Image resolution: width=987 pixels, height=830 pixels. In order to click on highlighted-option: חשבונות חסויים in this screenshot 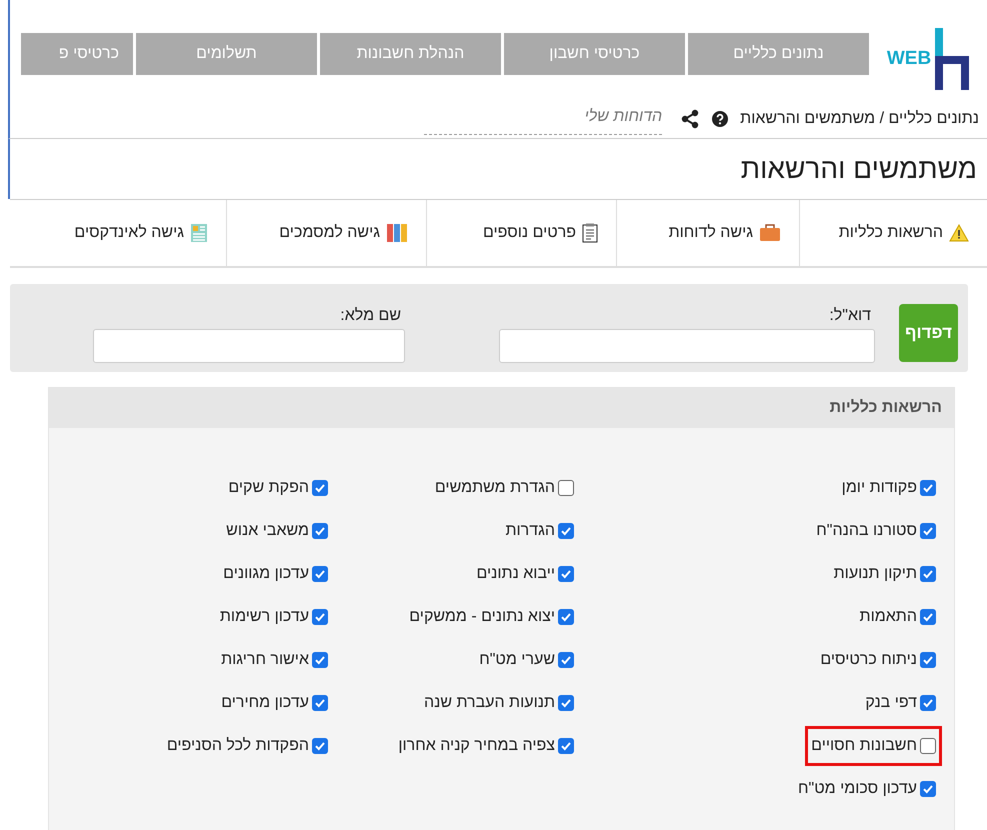, I will do `click(873, 746)`.